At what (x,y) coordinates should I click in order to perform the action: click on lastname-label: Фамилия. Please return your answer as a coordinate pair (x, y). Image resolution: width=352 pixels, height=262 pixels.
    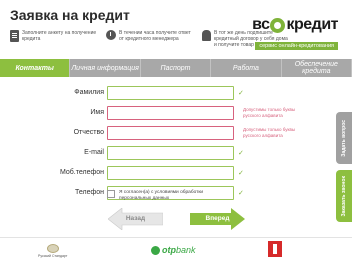
    Looking at the image, I should click on (89, 92).